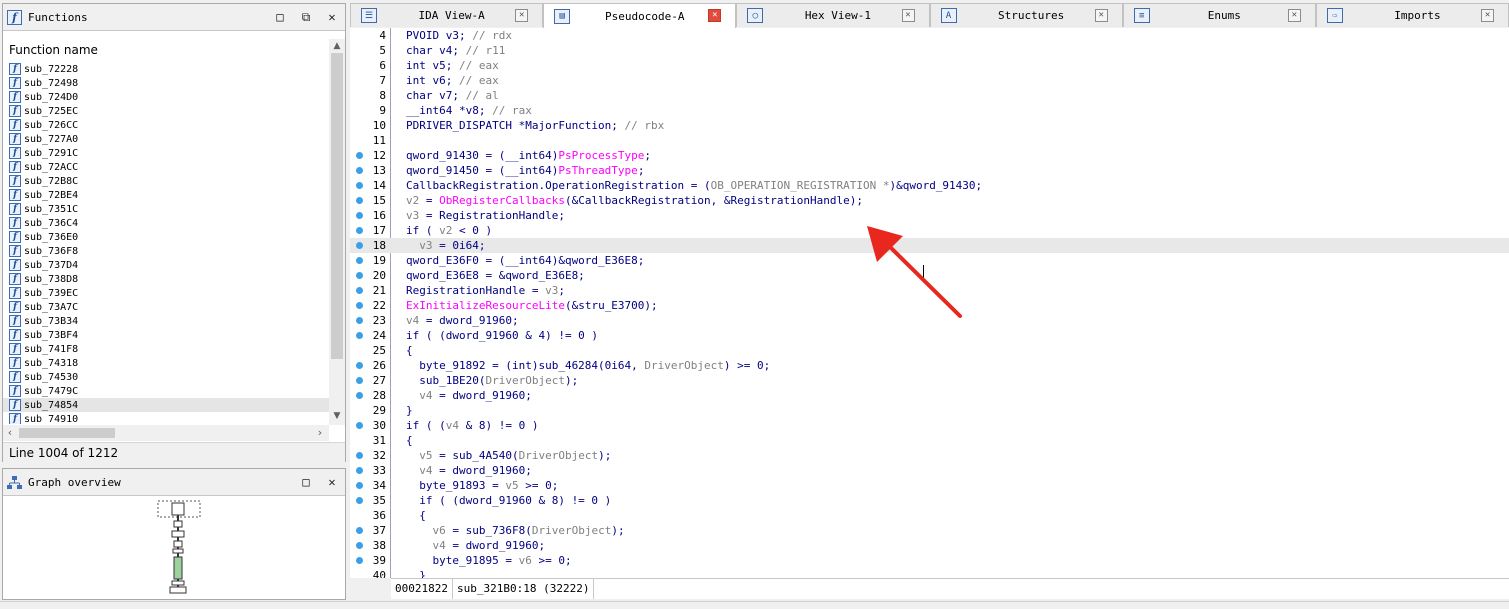  What do you see at coordinates (409, 350) in the screenshot?
I see `code-text: {` at bounding box center [409, 350].